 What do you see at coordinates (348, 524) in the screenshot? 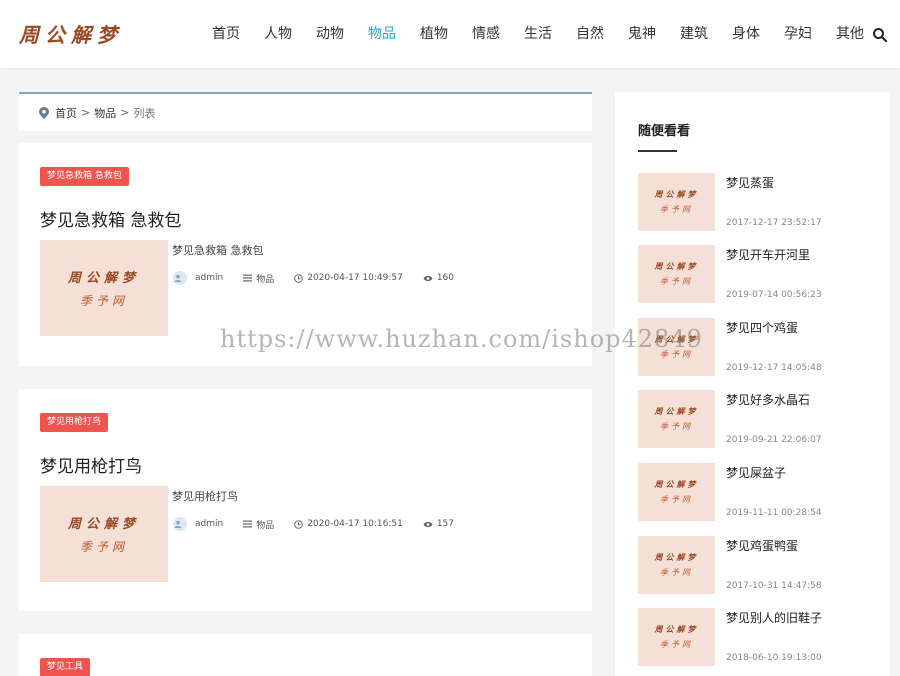
I see `meta-time: 2020-04-17 10:16:51` at bounding box center [348, 524].